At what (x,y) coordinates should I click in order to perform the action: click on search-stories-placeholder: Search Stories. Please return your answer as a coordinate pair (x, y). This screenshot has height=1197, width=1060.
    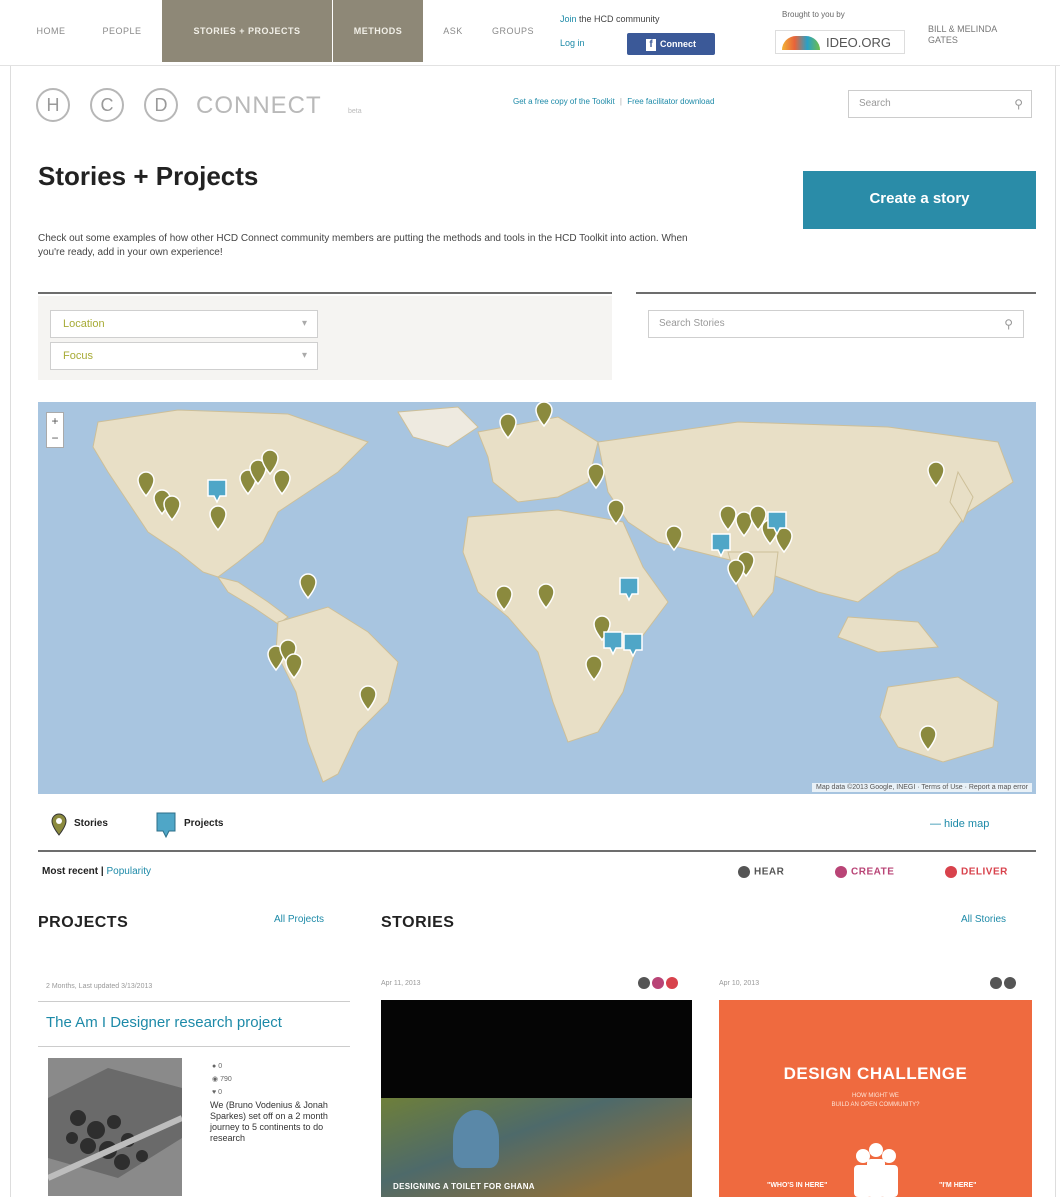
    Looking at the image, I should click on (692, 323).